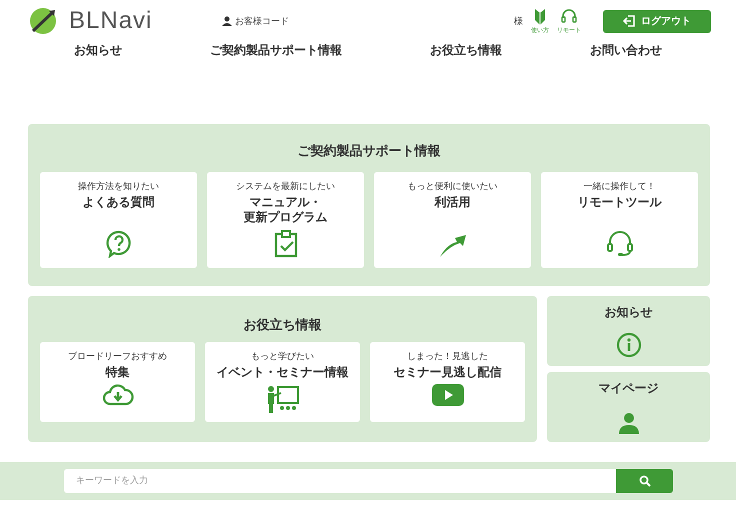  Describe the element at coordinates (282, 382) in the screenshot. I see `info-card: もっと学びたい イベント・セミナー情報` at that location.